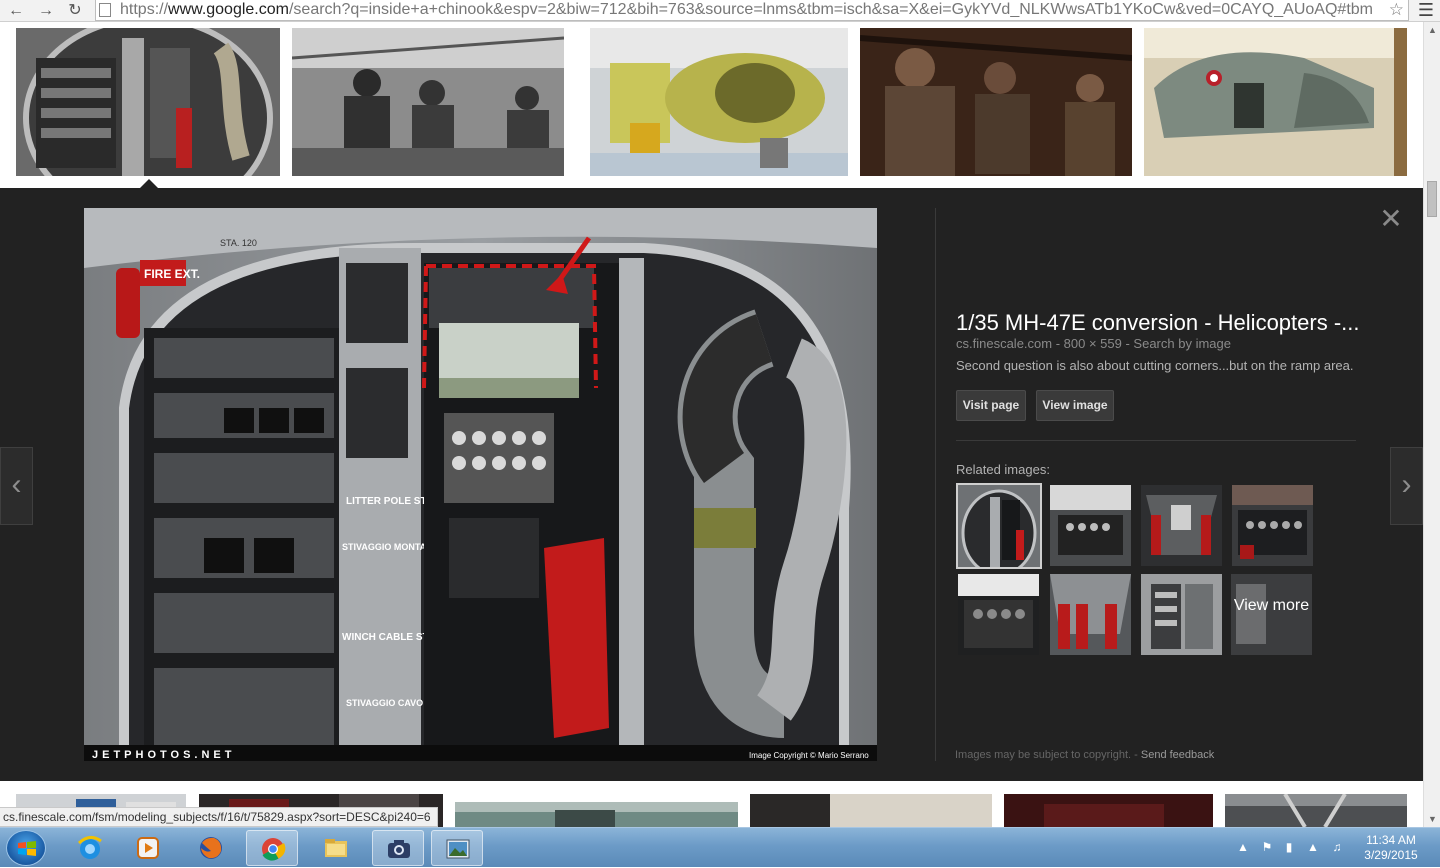 This screenshot has width=1440, height=868. I want to click on previous-image-button: ‹, so click(16, 486).